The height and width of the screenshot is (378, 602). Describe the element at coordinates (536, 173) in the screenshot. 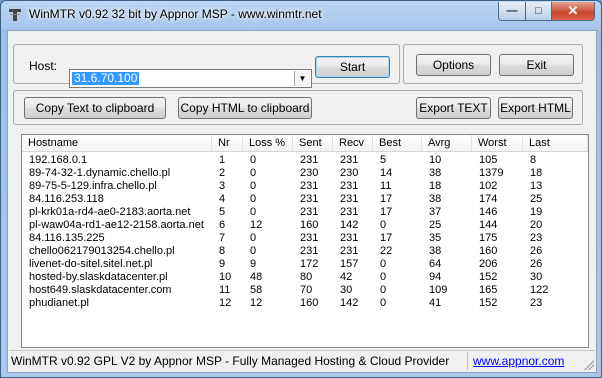

I see `table-cell: 18` at that location.